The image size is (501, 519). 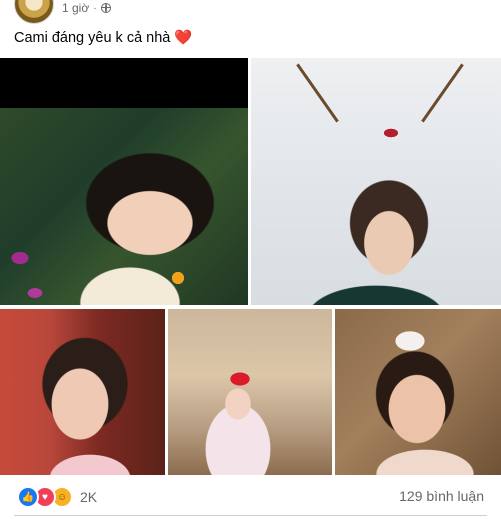 What do you see at coordinates (183, 38) in the screenshot?
I see `heart-emoji: ❤️` at bounding box center [183, 38].